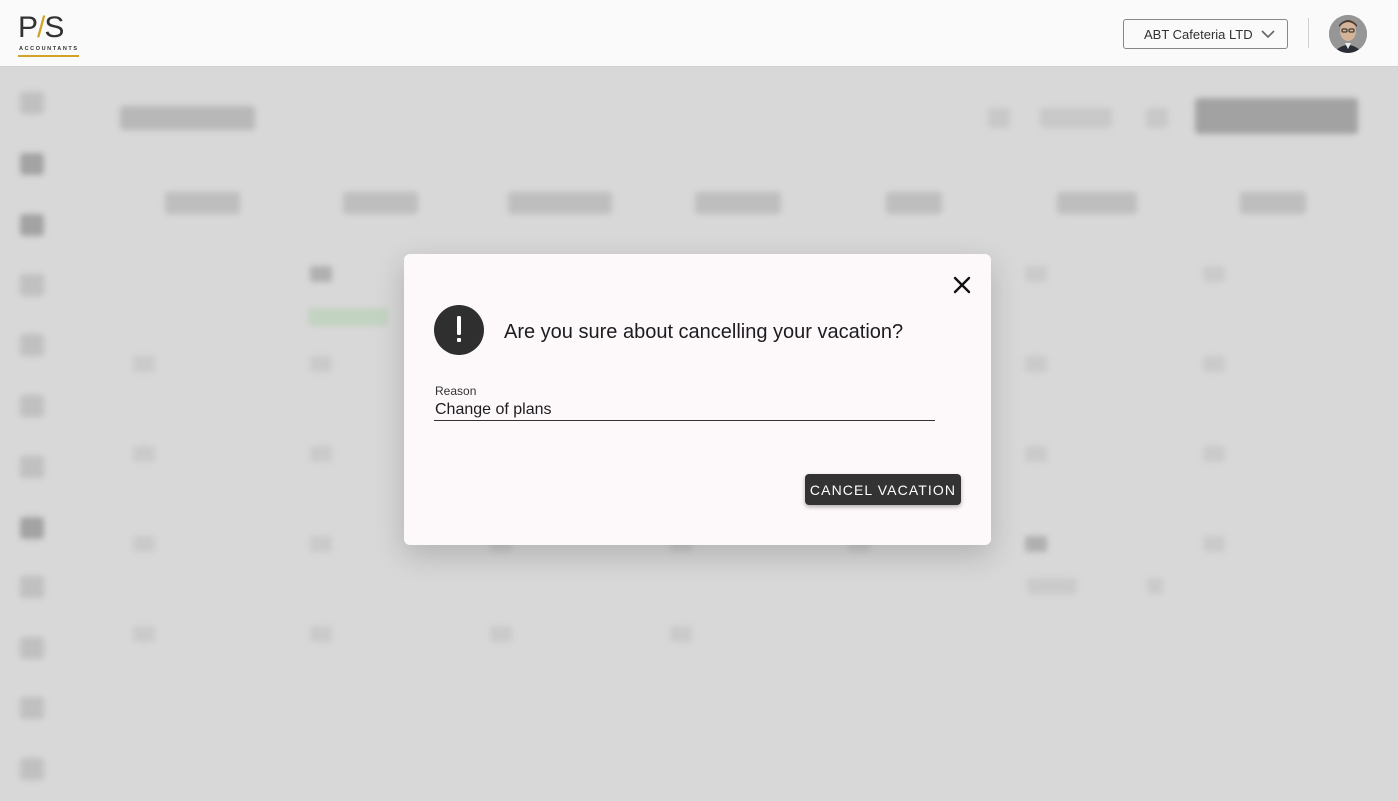 The width and height of the screenshot is (1398, 801). I want to click on reason-input, so click(684, 410).